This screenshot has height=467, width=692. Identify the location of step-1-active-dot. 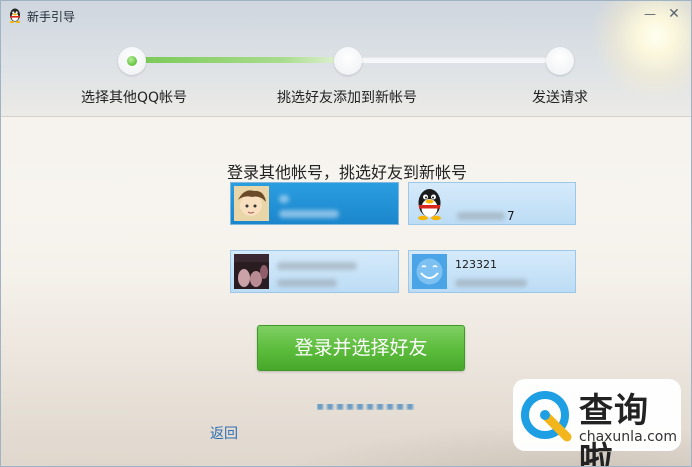
(132, 61).